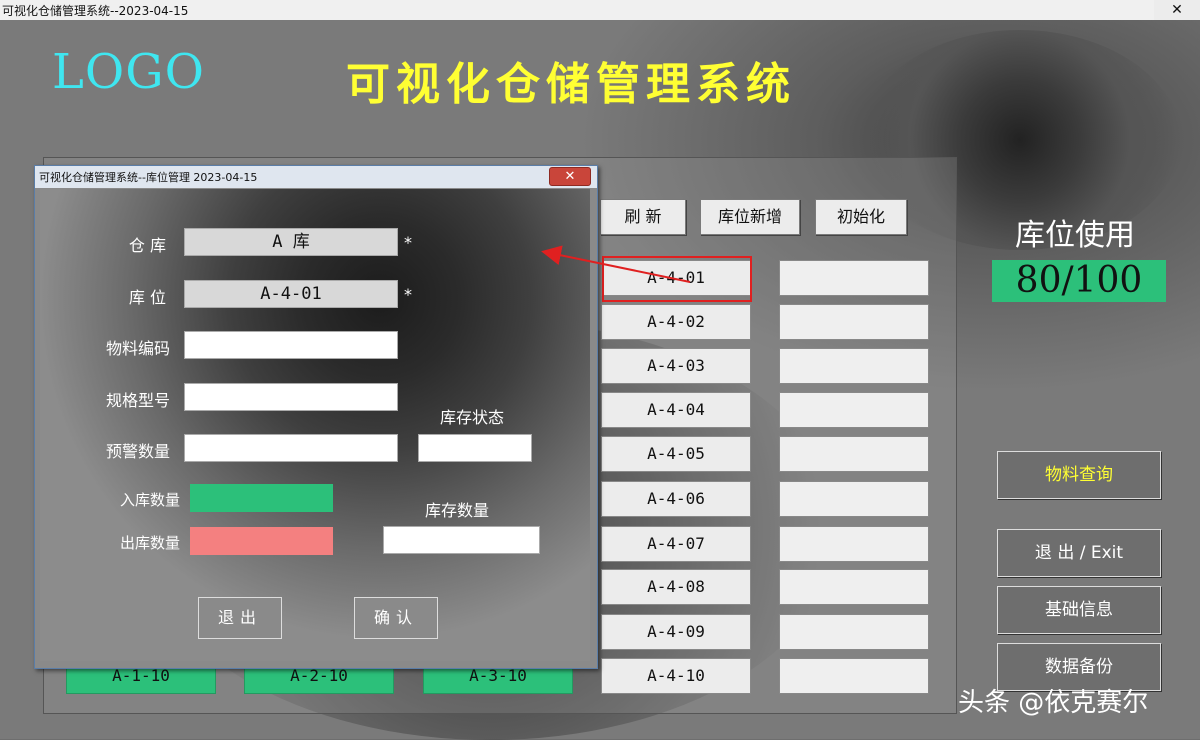  What do you see at coordinates (137, 348) in the screenshot?
I see `material-code-label: 物料编码` at bounding box center [137, 348].